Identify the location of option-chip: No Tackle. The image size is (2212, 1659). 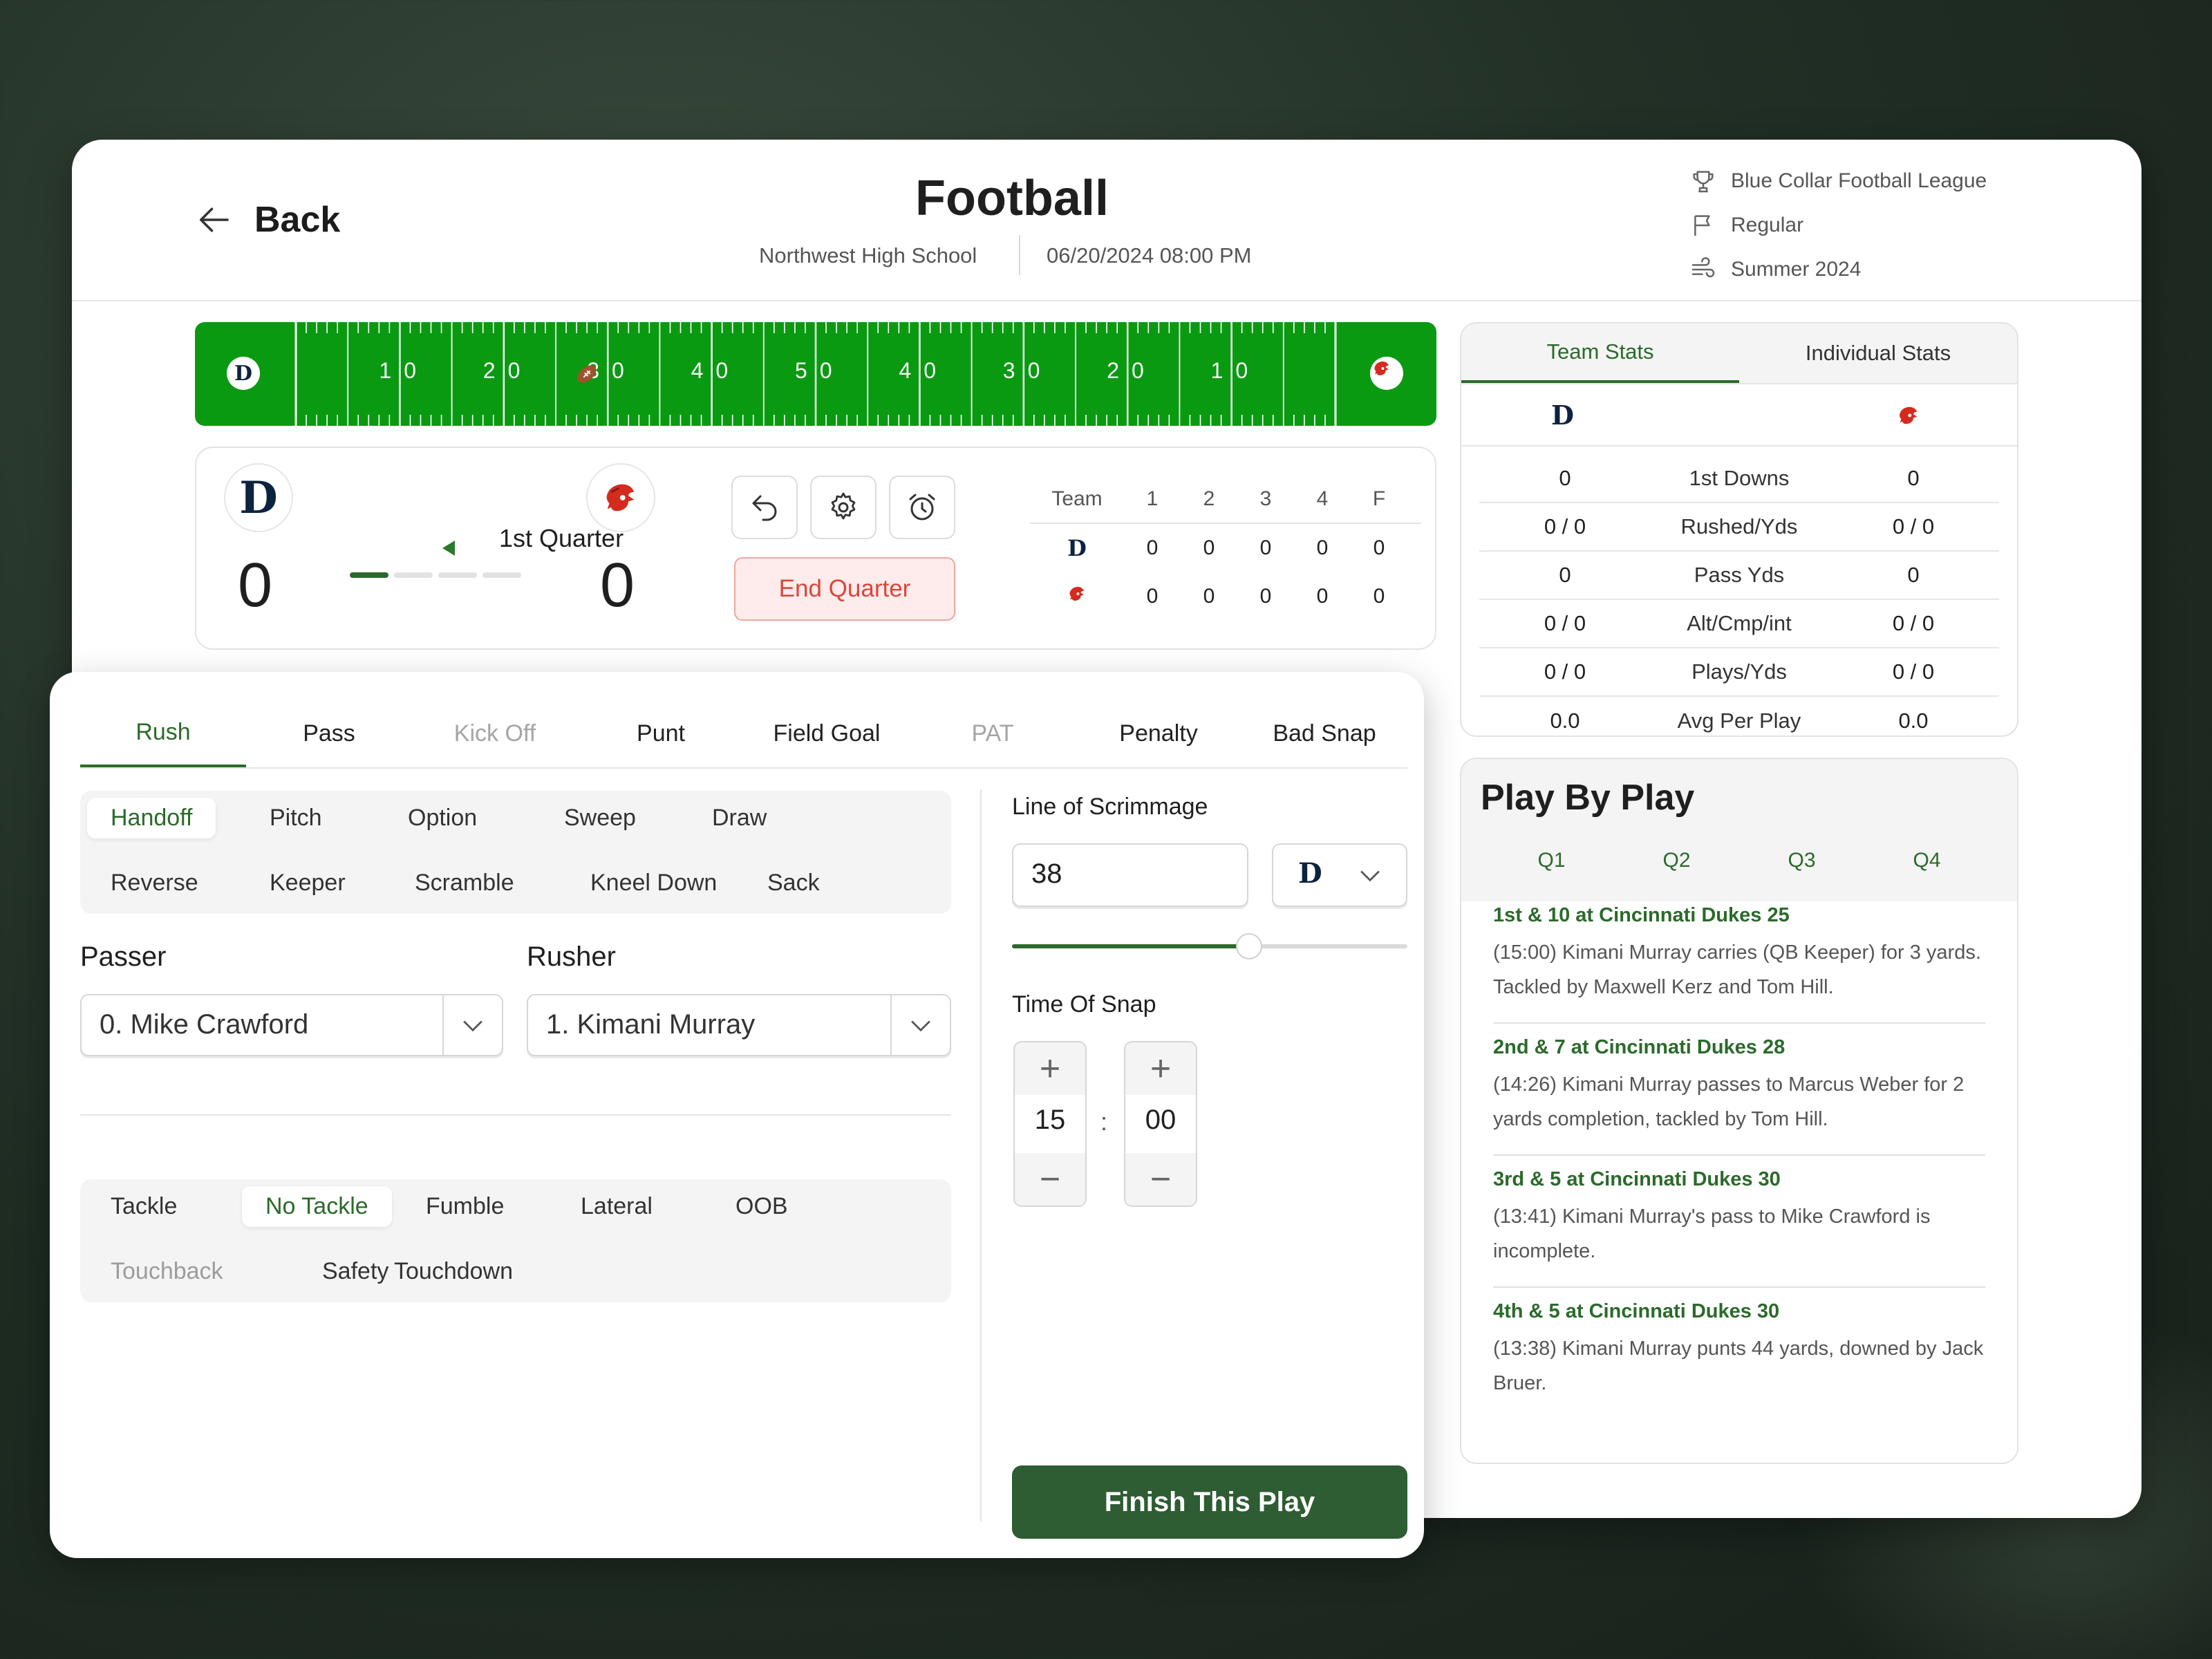
(317, 1206).